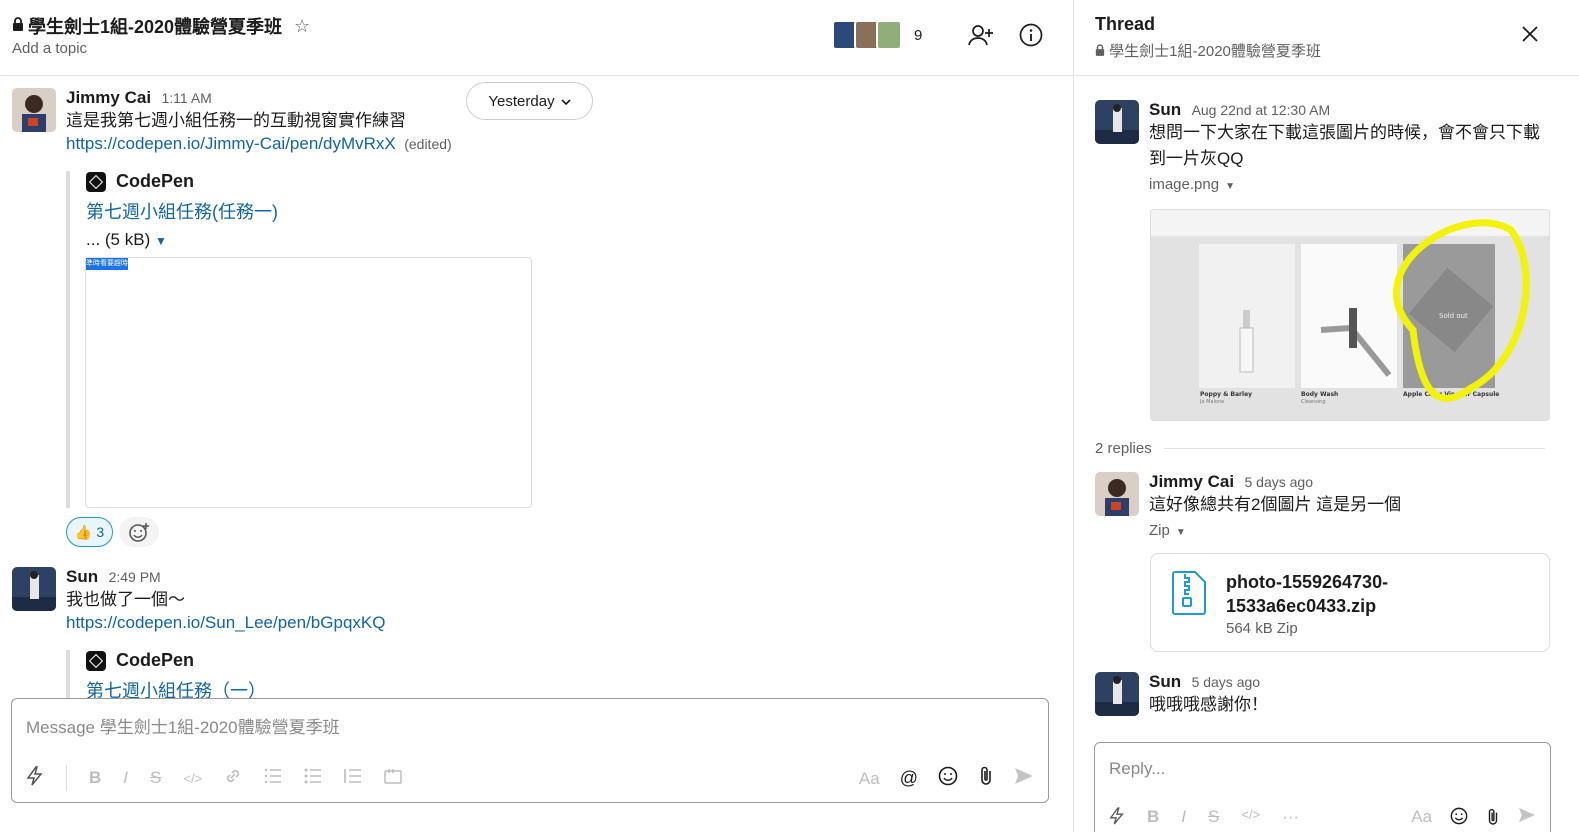 This screenshot has height=832, width=1579. I want to click on ordered-list-icon, so click(273, 778).